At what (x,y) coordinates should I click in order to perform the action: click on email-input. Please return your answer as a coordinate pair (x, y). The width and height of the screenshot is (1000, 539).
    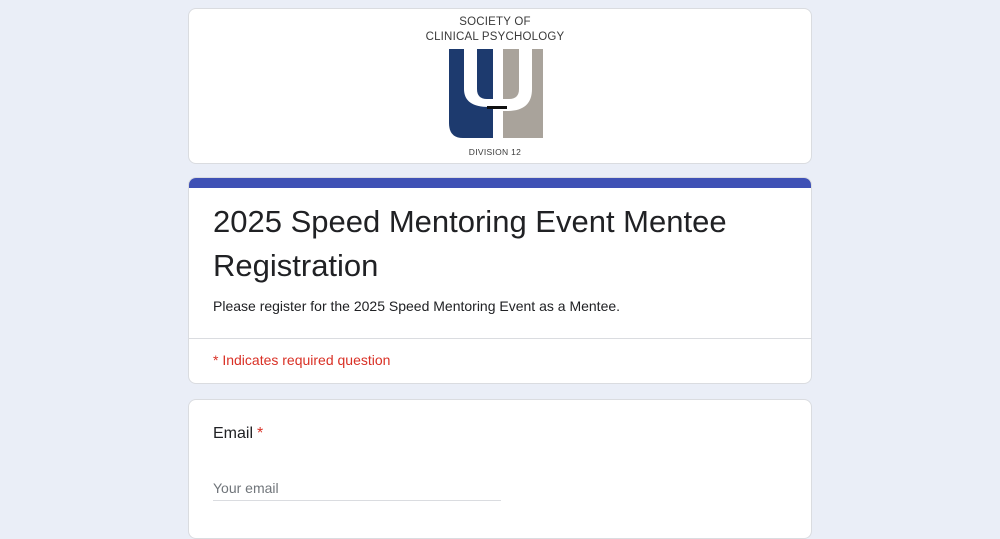
    Looking at the image, I should click on (357, 488).